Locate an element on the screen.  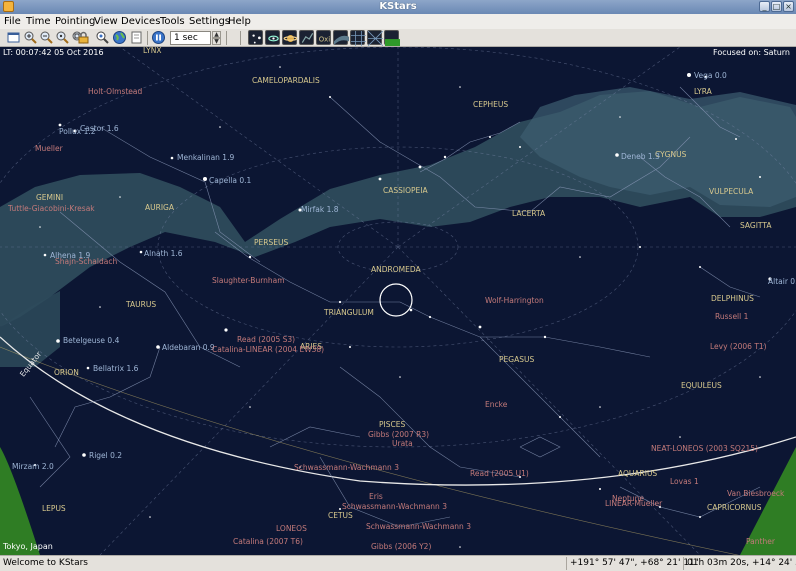
status-message: Welcome to KStars is located at coordinates (45, 563).